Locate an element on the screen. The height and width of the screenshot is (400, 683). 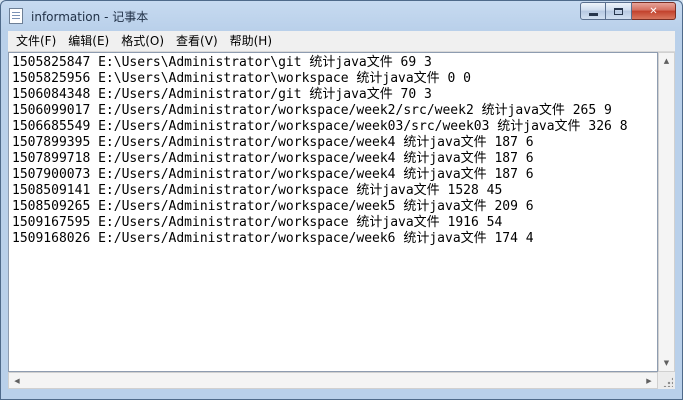
caption-buttons: ✕ is located at coordinates (628, 11).